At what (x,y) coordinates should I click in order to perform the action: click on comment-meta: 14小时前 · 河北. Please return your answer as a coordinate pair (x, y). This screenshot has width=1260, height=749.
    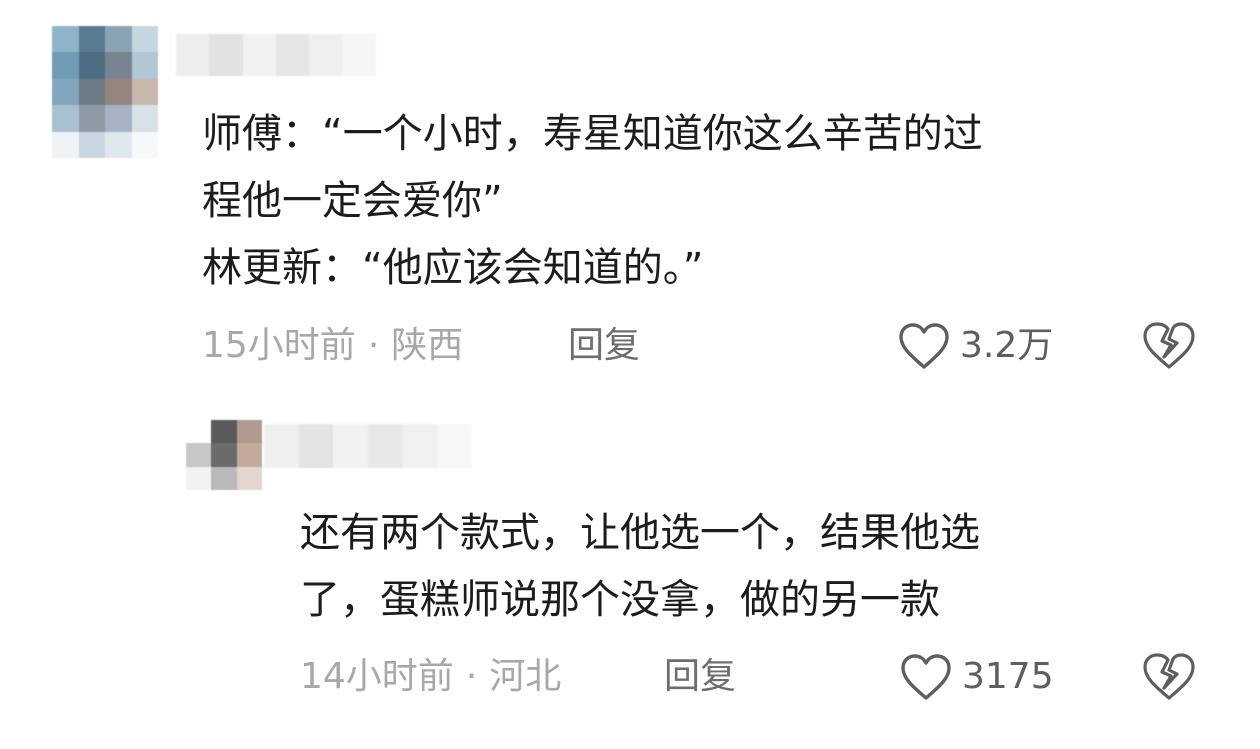
    Looking at the image, I should click on (430, 677).